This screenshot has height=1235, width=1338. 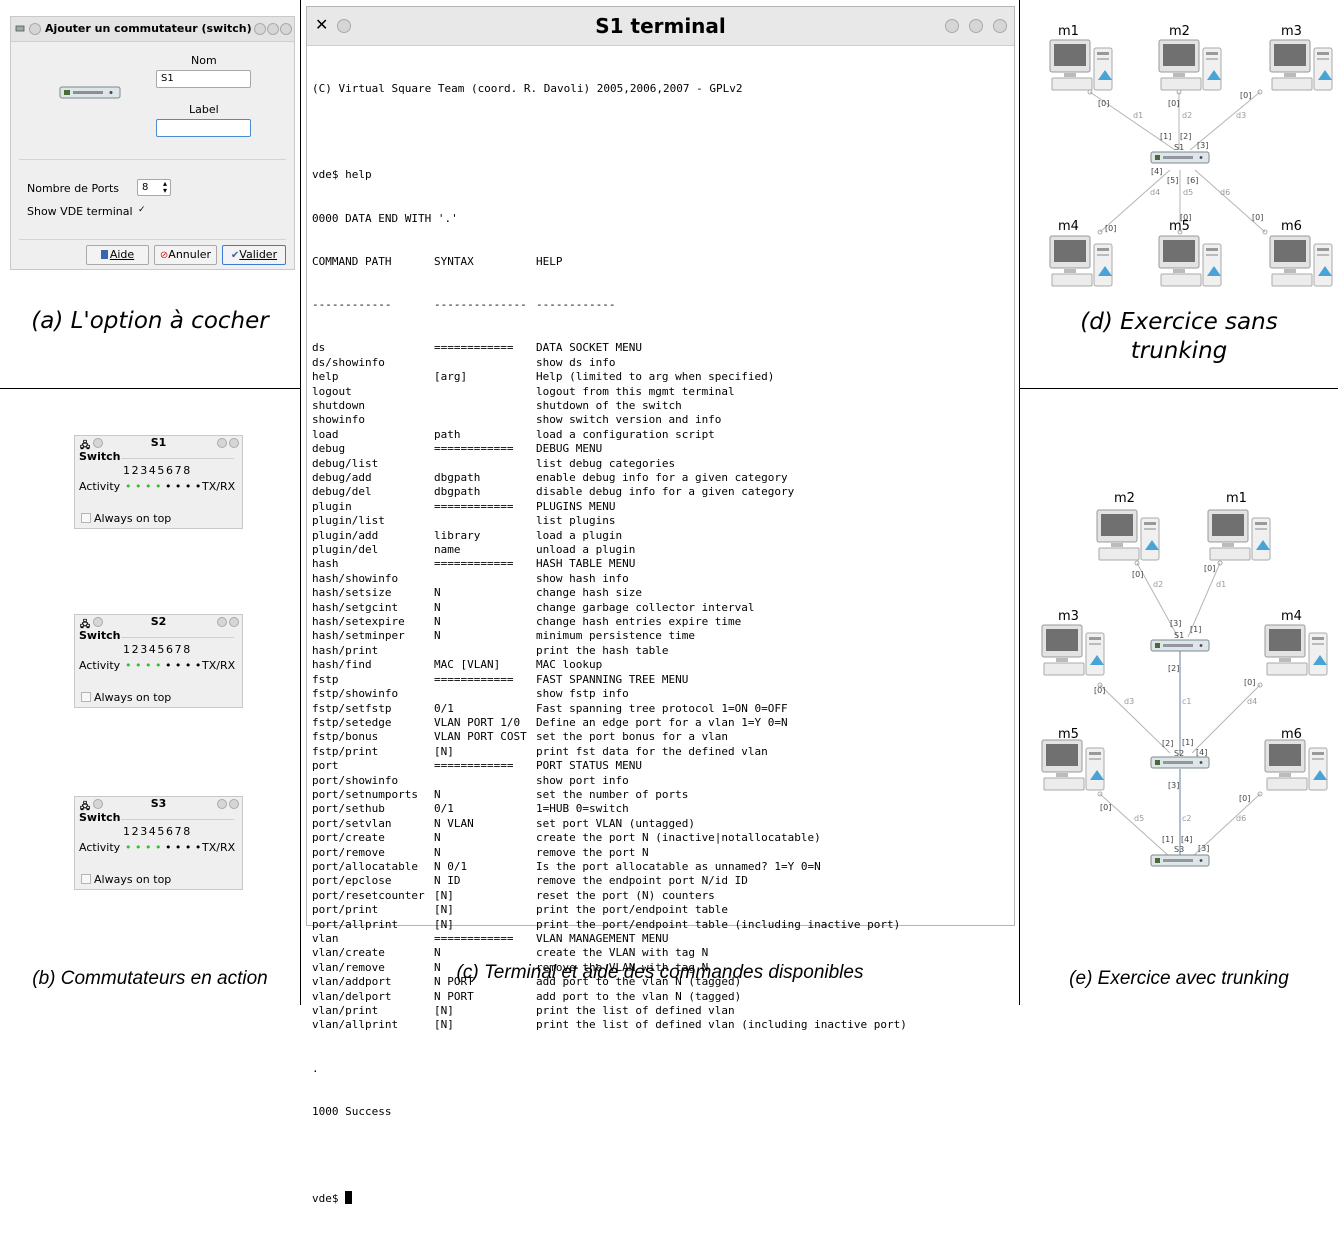 I want to click on menu-circle-icon, so click(x=35, y=29).